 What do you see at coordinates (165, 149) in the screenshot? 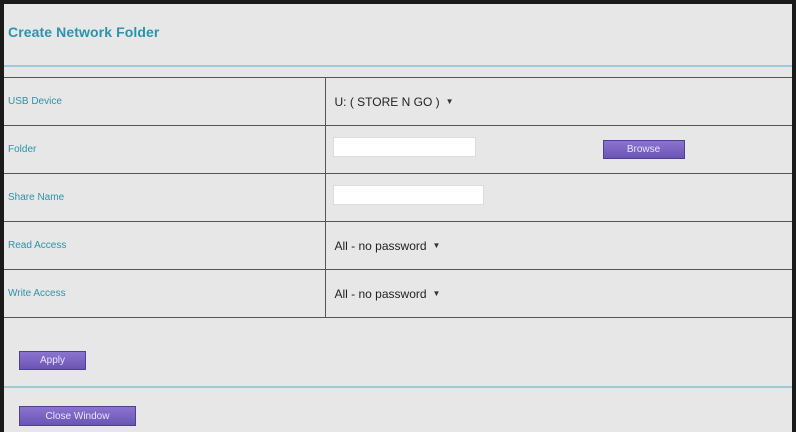
I see `folder-label: Folder` at bounding box center [165, 149].